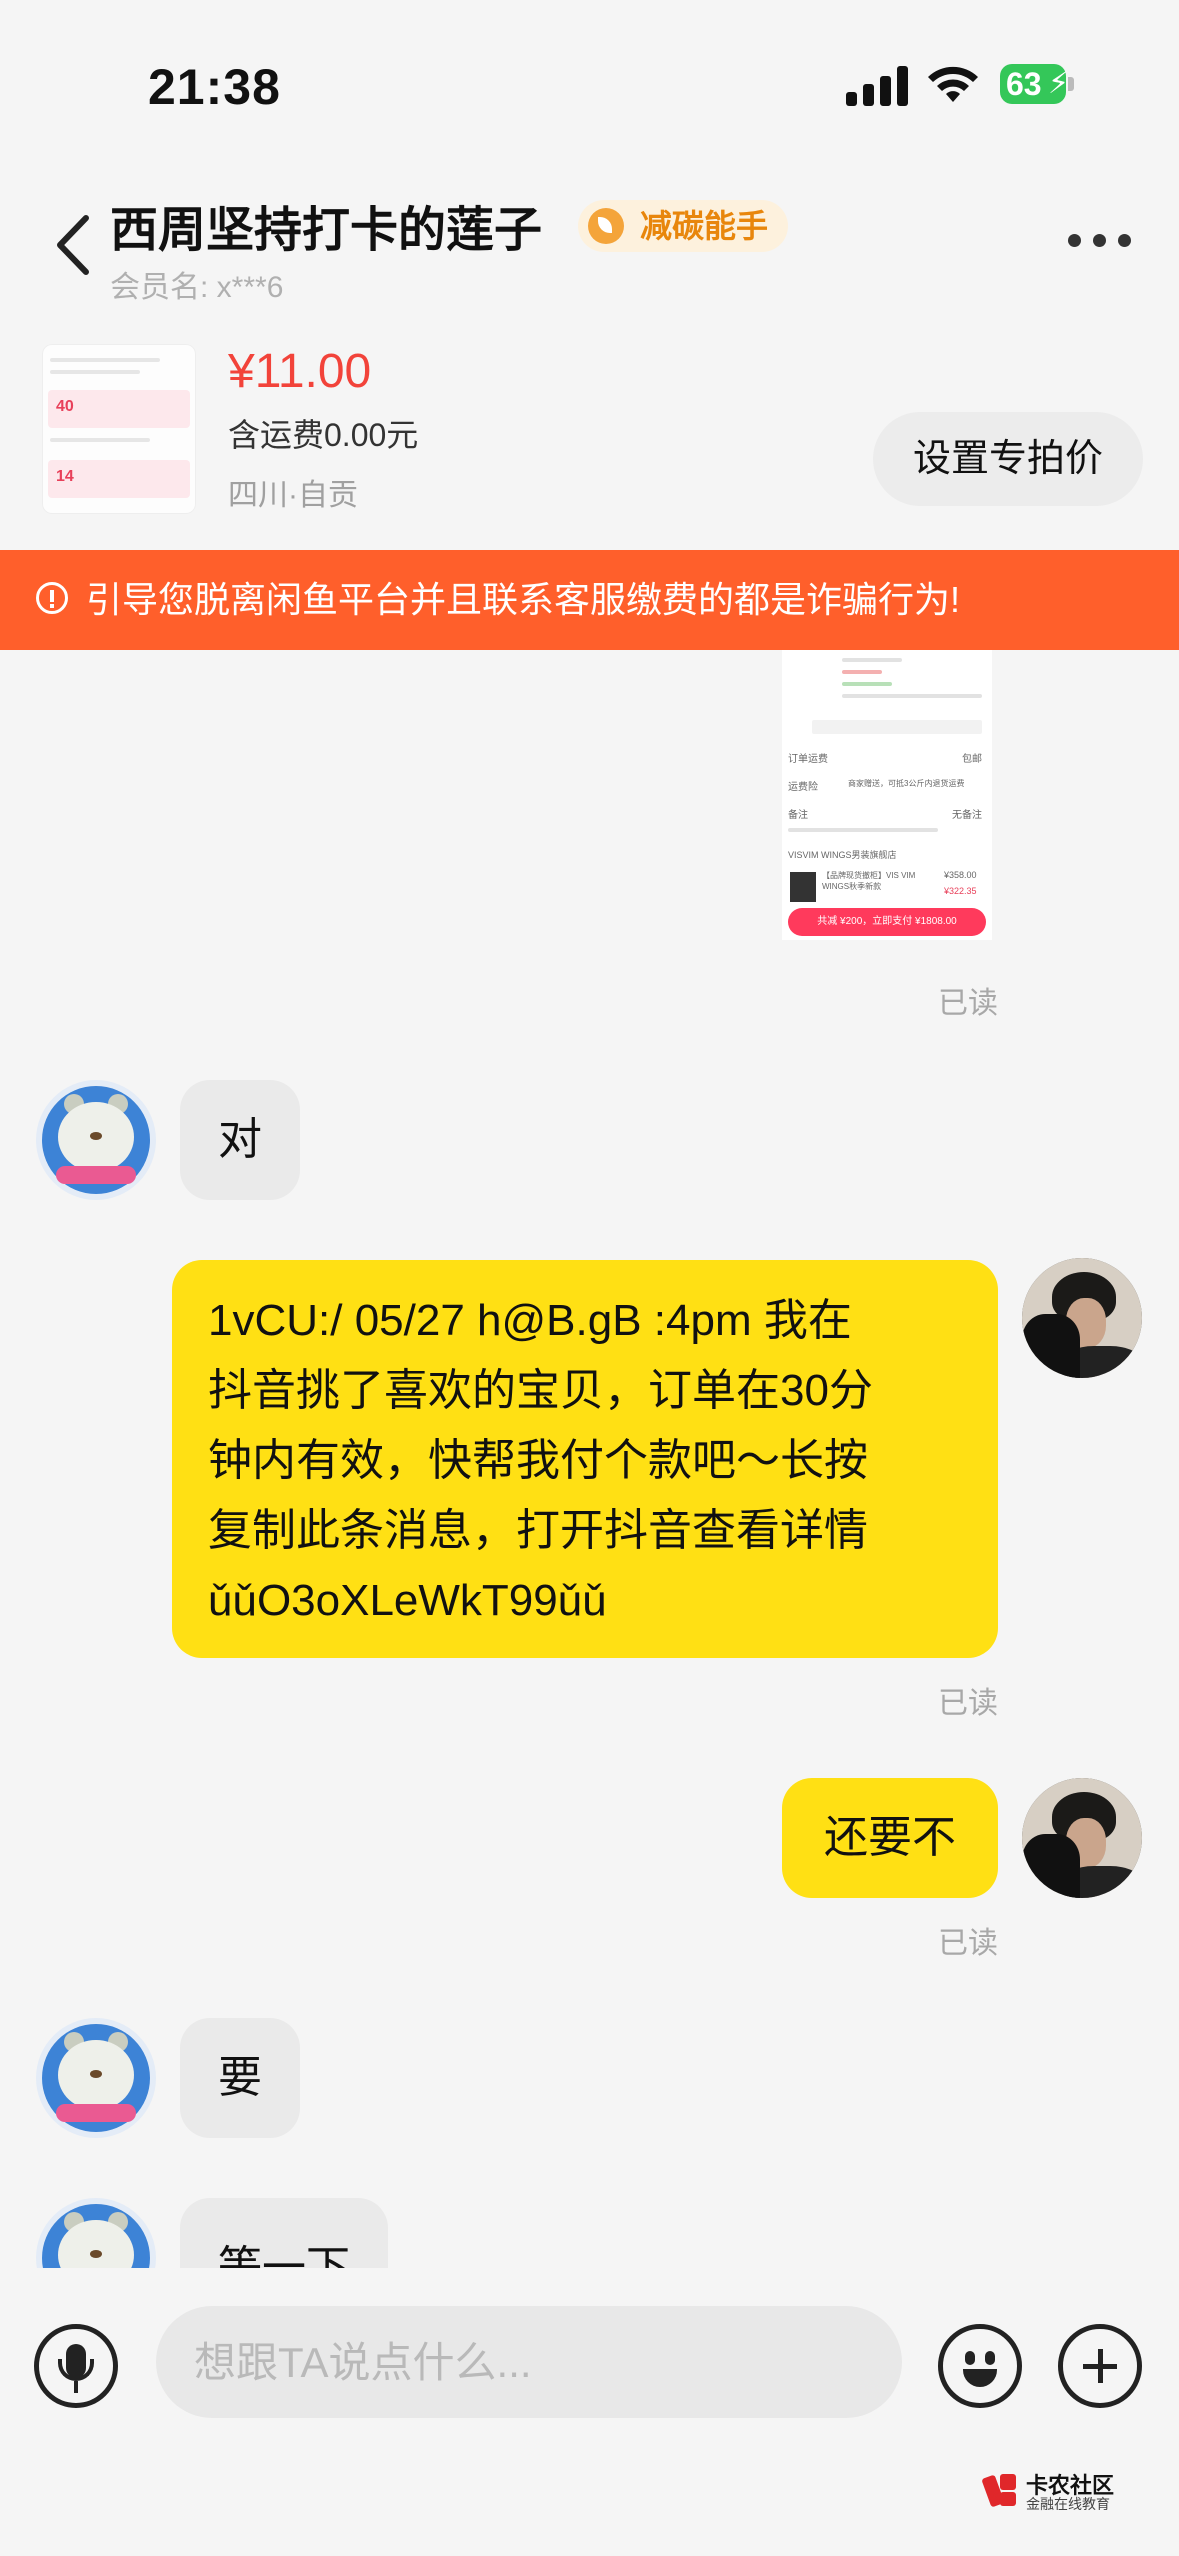 The width and height of the screenshot is (1179, 2556). I want to click on back-arrow-icon, so click(75, 245).